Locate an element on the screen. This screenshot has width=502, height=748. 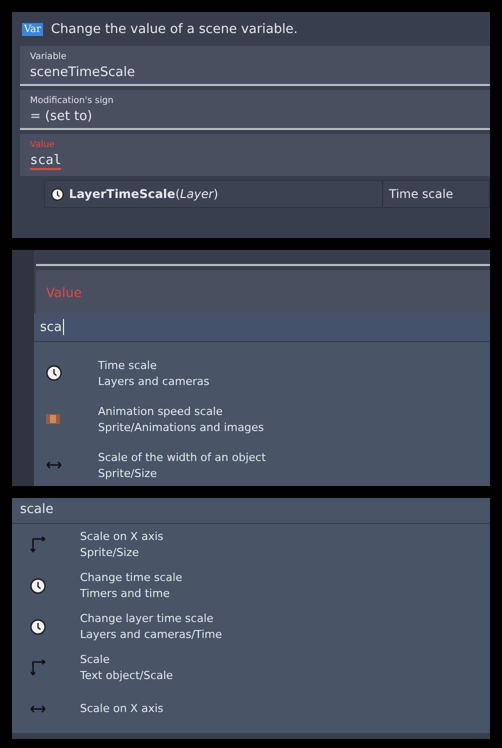
item-category: Layers and cameras/Time is located at coordinates (151, 634).